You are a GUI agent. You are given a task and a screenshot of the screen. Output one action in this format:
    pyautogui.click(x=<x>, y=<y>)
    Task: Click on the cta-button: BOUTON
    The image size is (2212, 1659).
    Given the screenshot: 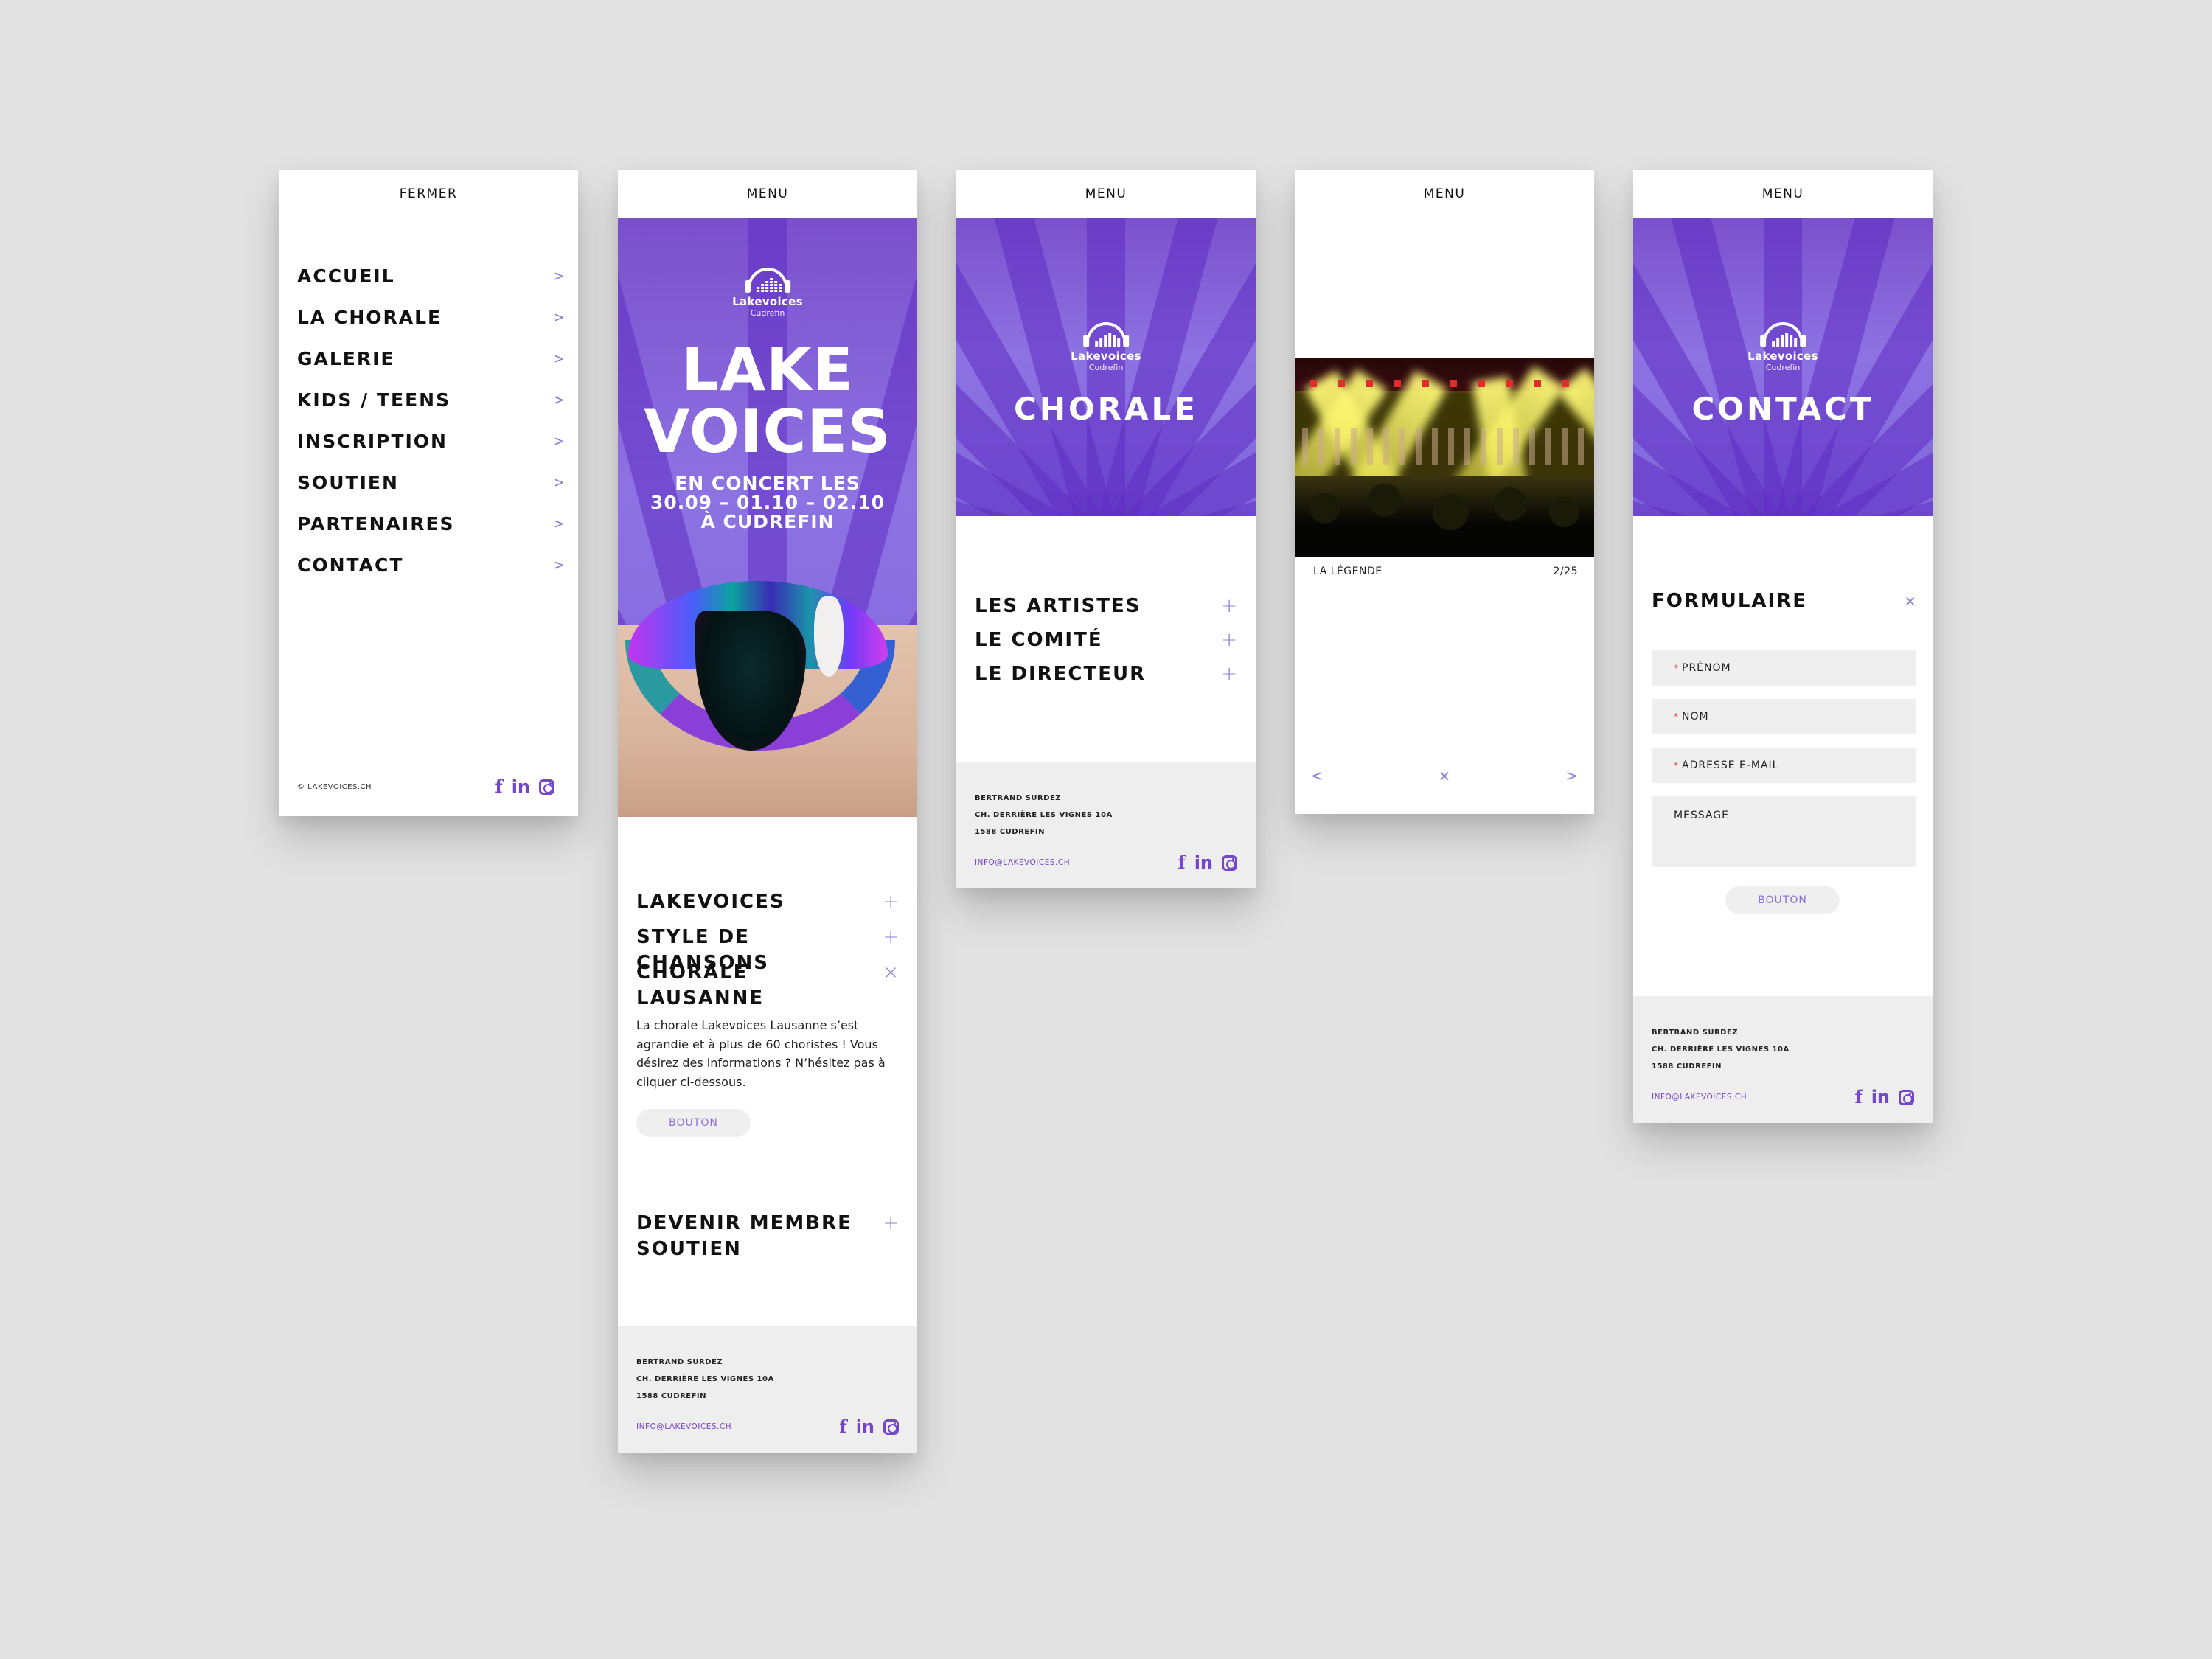 What is the action you would take?
    pyautogui.click(x=693, y=1123)
    